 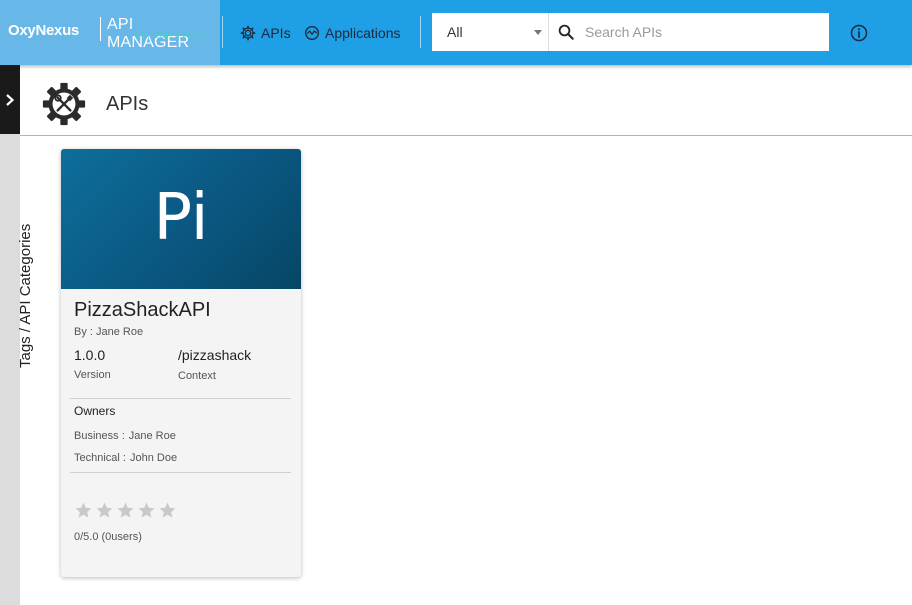 I want to click on api-thumbnail-text: Pi, so click(x=181, y=218).